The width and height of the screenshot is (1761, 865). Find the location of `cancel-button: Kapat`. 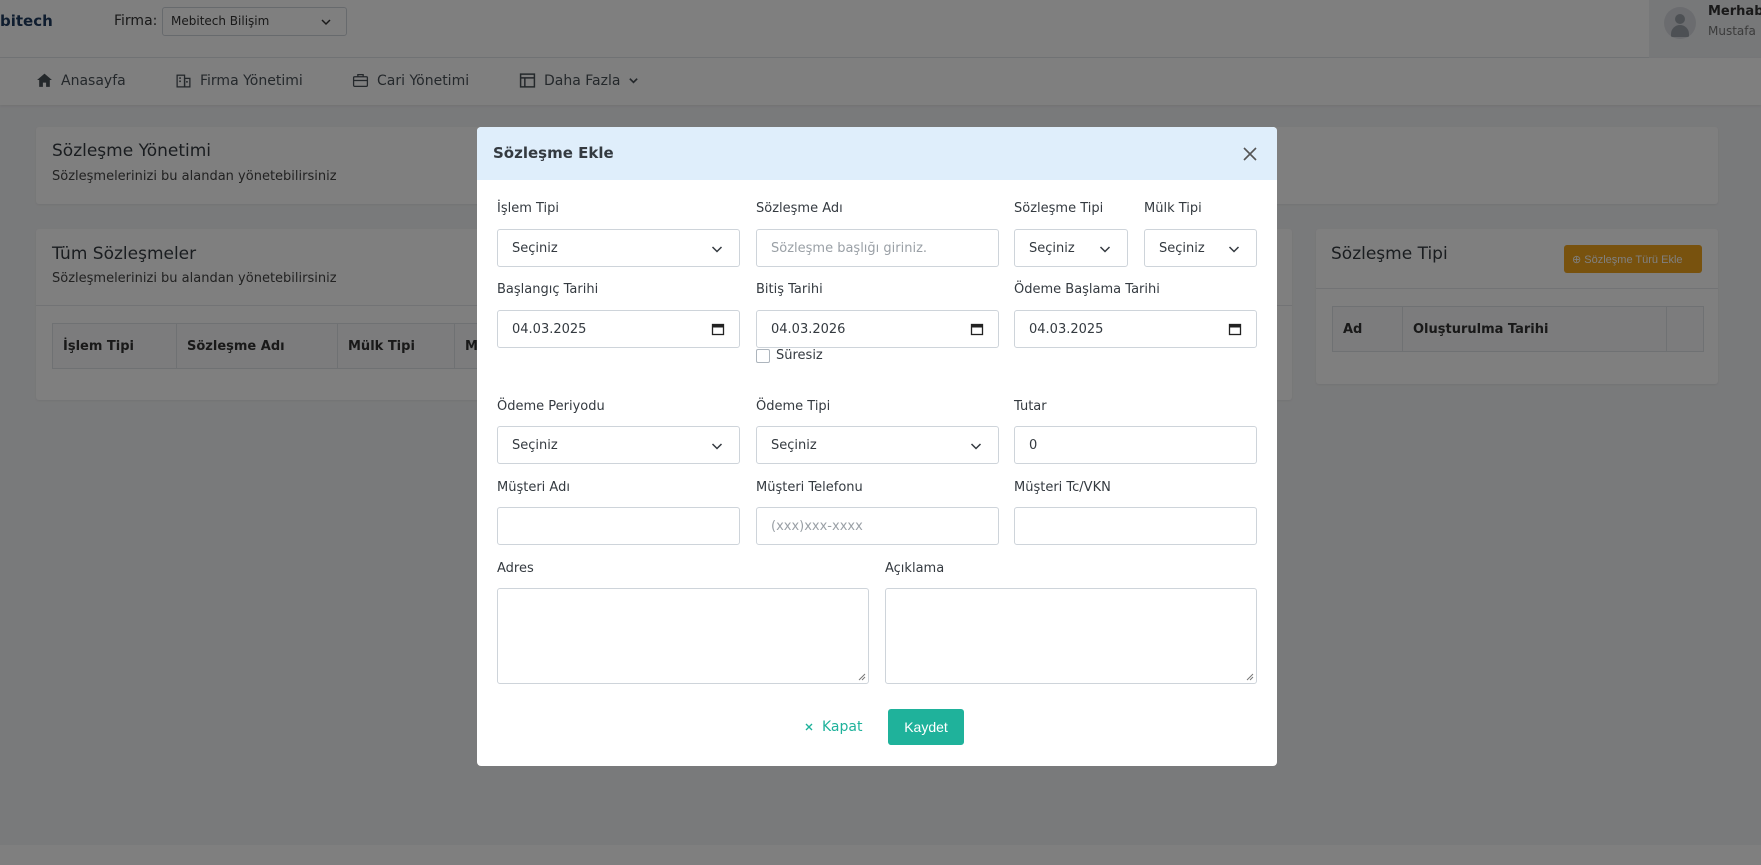

cancel-button: Kapat is located at coordinates (833, 727).